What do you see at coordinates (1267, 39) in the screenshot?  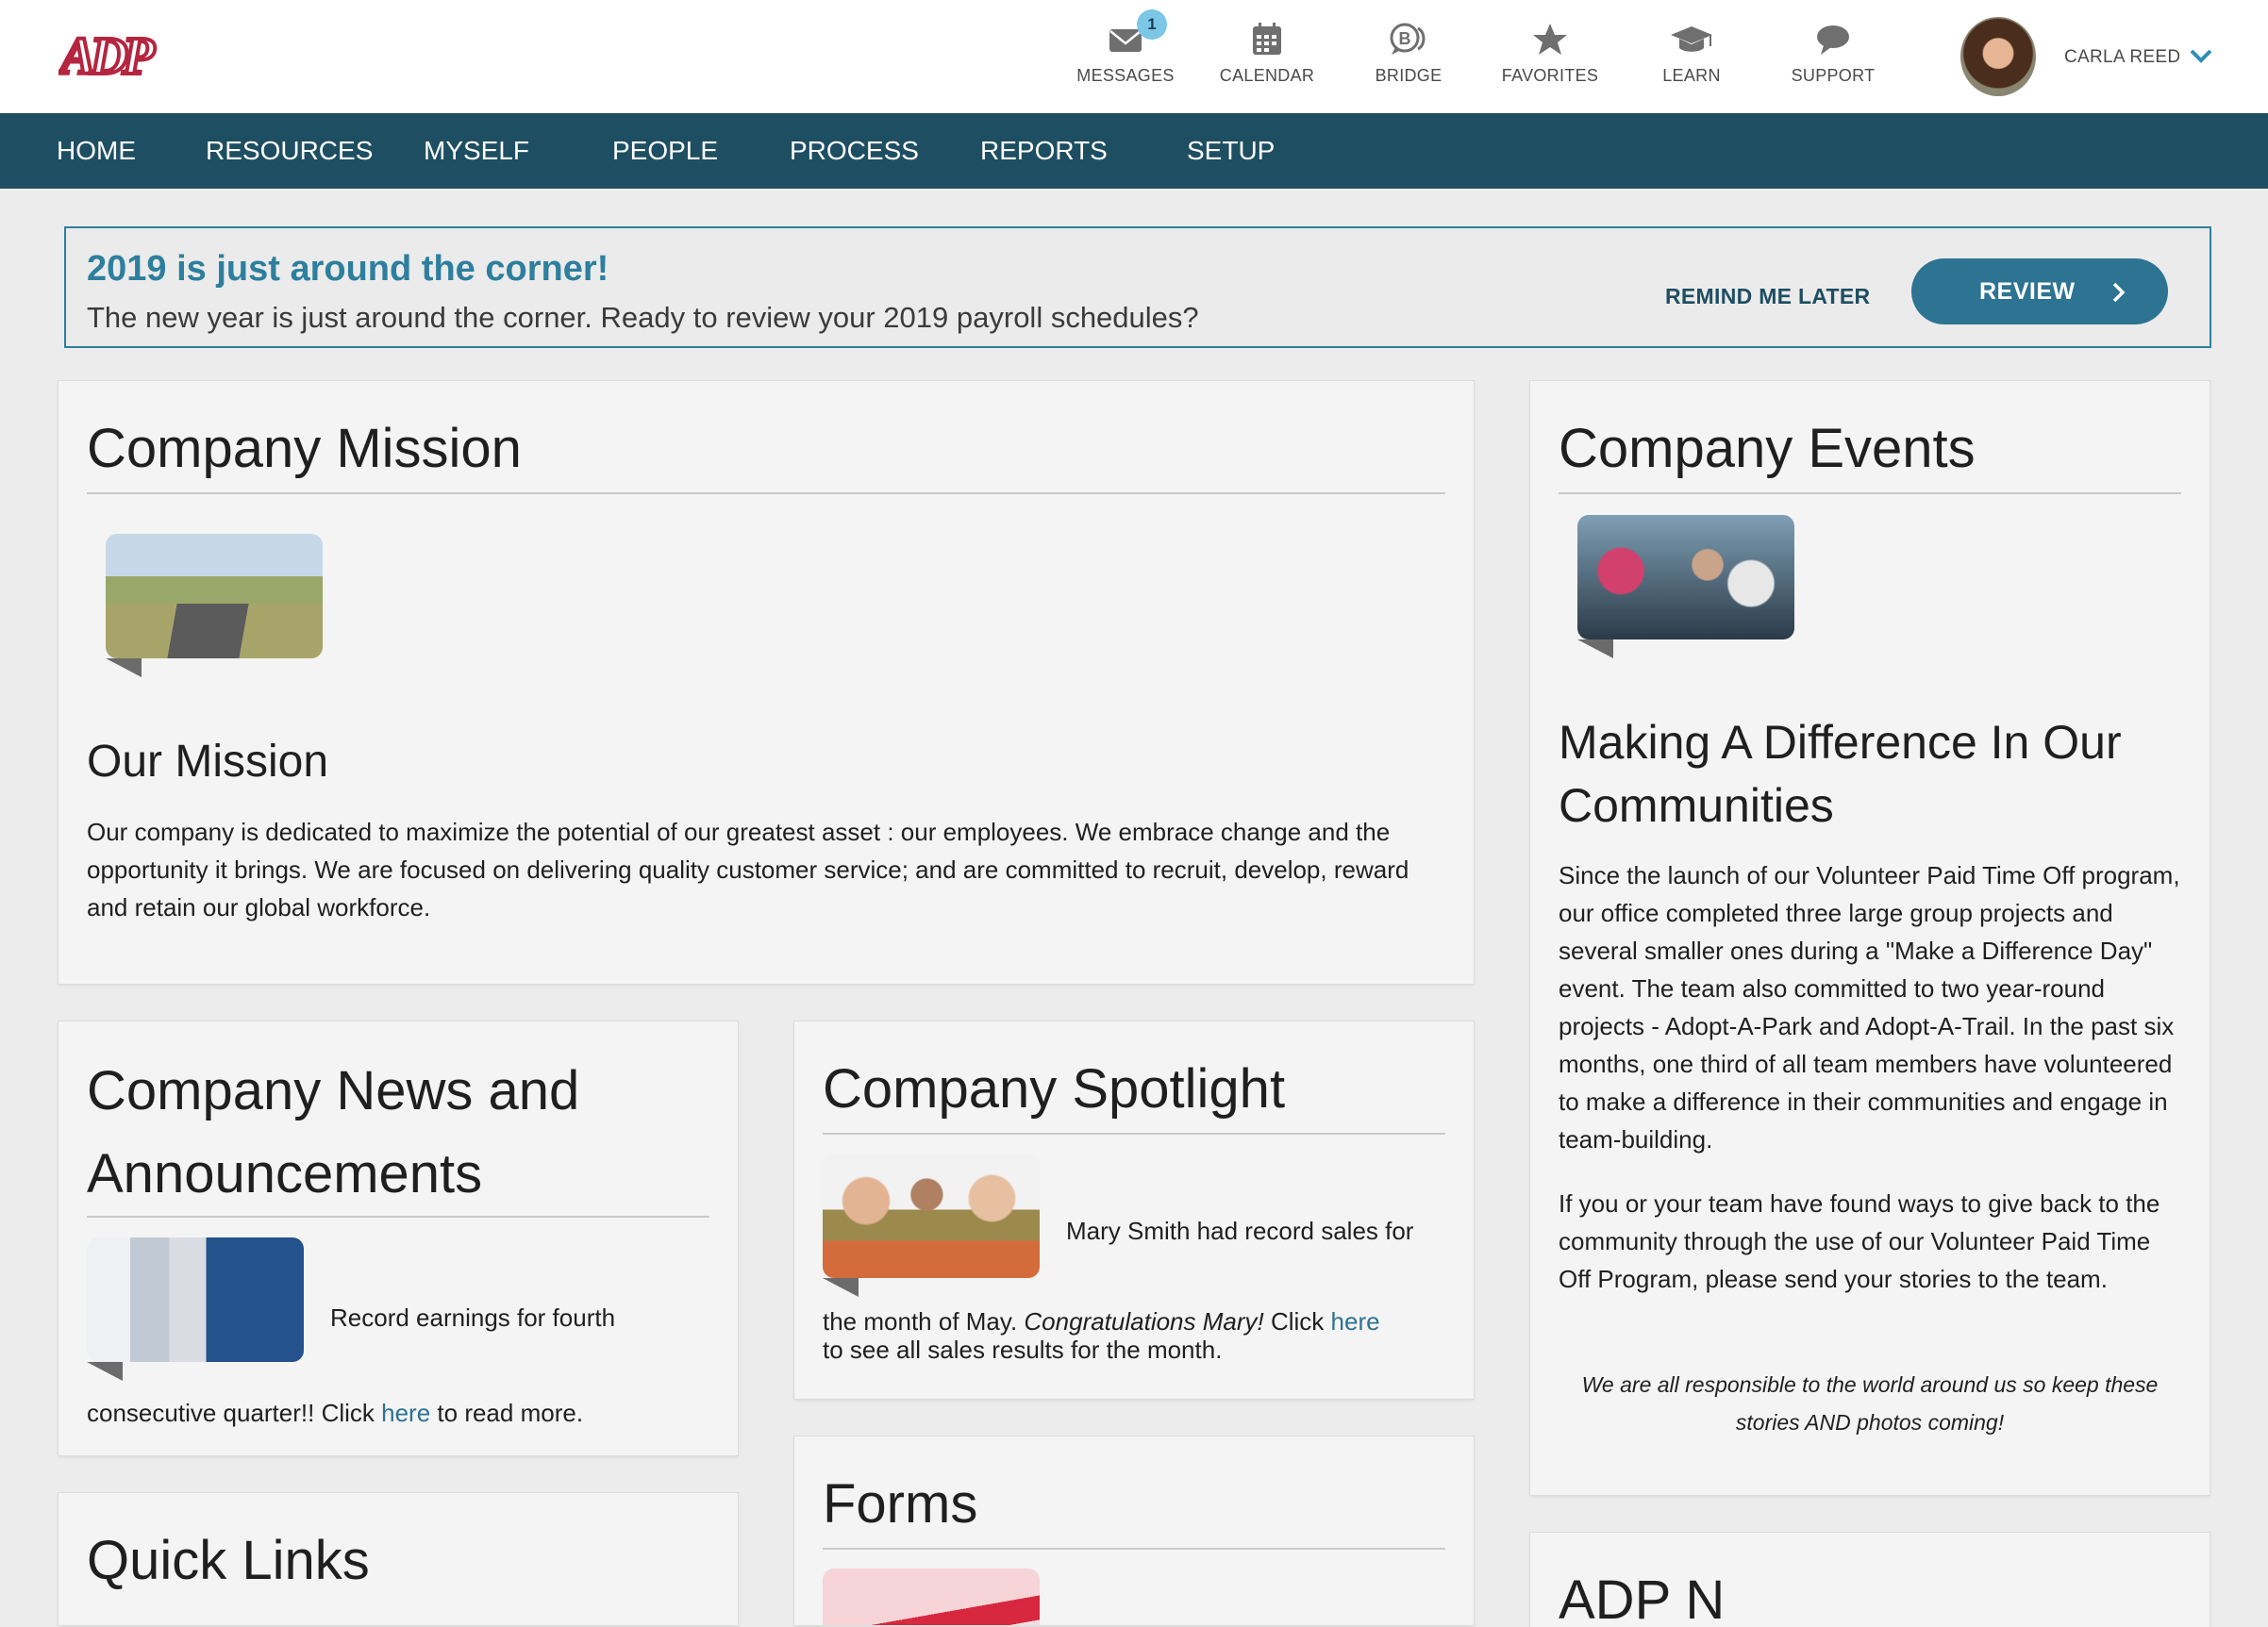 I see `calendar-icon` at bounding box center [1267, 39].